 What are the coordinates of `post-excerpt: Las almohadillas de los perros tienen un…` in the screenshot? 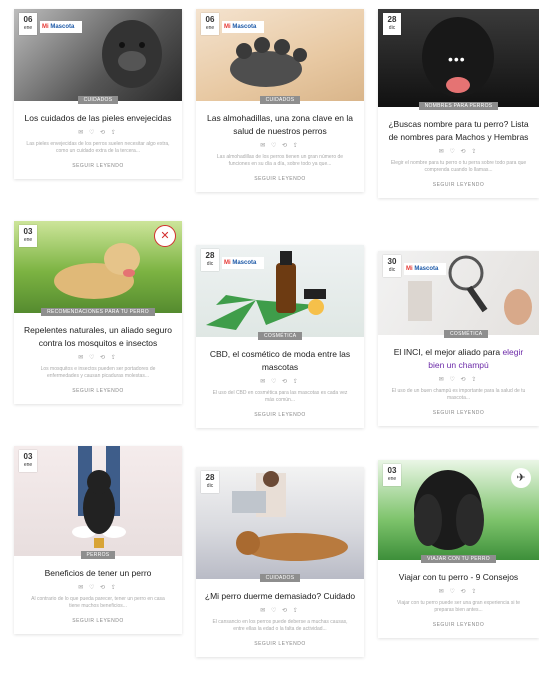 It's located at (280, 160).